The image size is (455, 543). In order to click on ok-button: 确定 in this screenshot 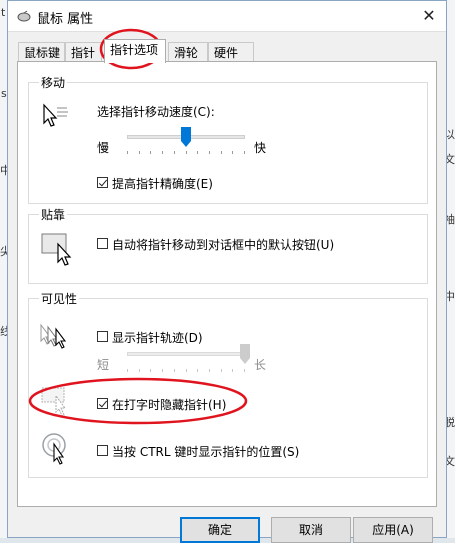, I will do `click(220, 530)`.